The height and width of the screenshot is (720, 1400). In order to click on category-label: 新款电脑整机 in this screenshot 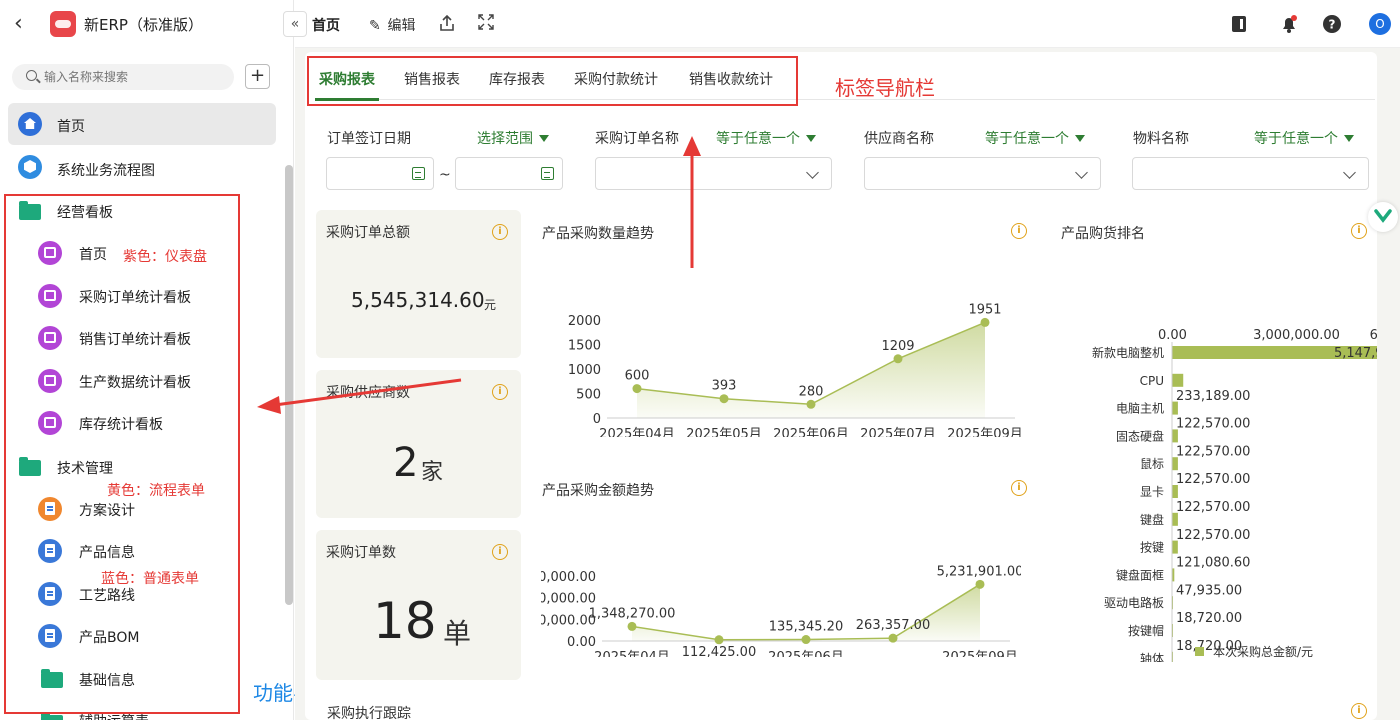, I will do `click(1128, 352)`.